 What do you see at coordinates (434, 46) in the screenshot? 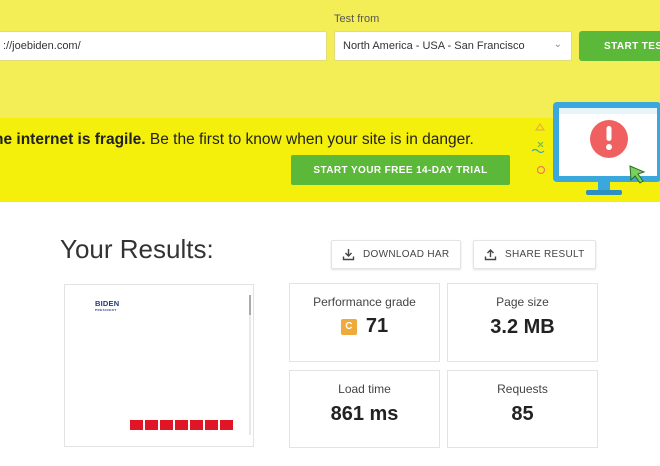
I see `location-value: North America - USA - San Francisco` at bounding box center [434, 46].